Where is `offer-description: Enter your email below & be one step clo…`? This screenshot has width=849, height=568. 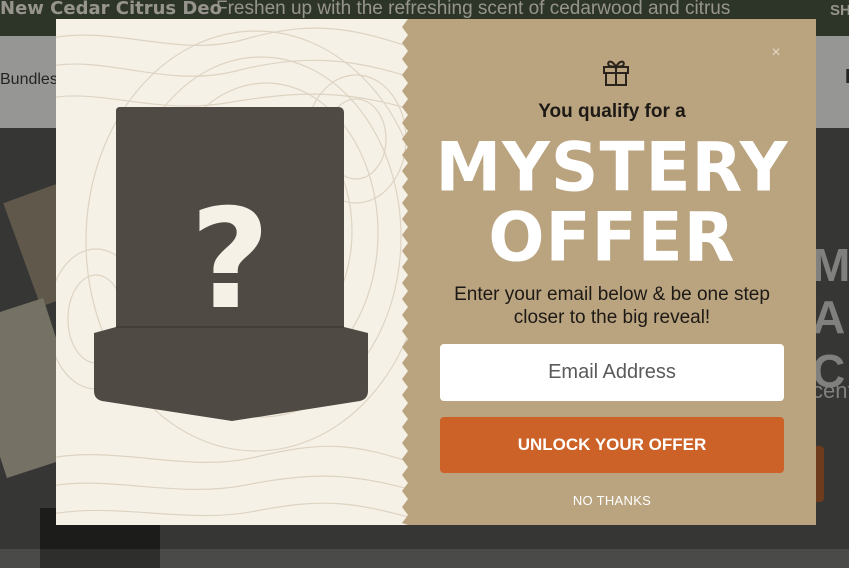 offer-description: Enter your email below & be one step clo… is located at coordinates (612, 306).